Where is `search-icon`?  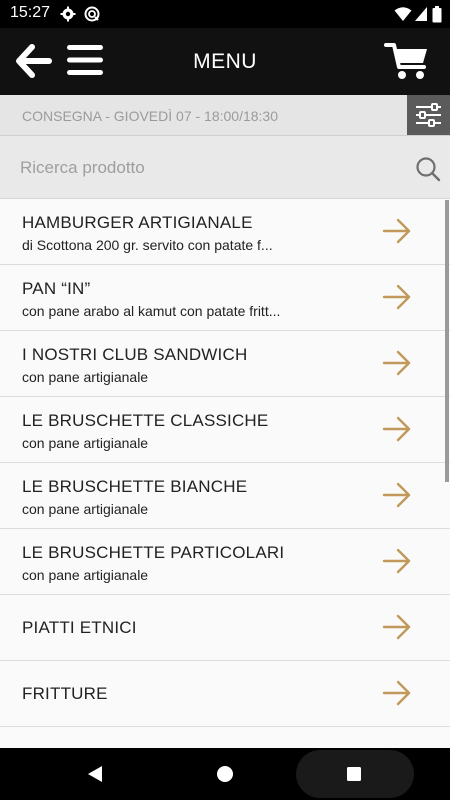 search-icon is located at coordinates (428, 169).